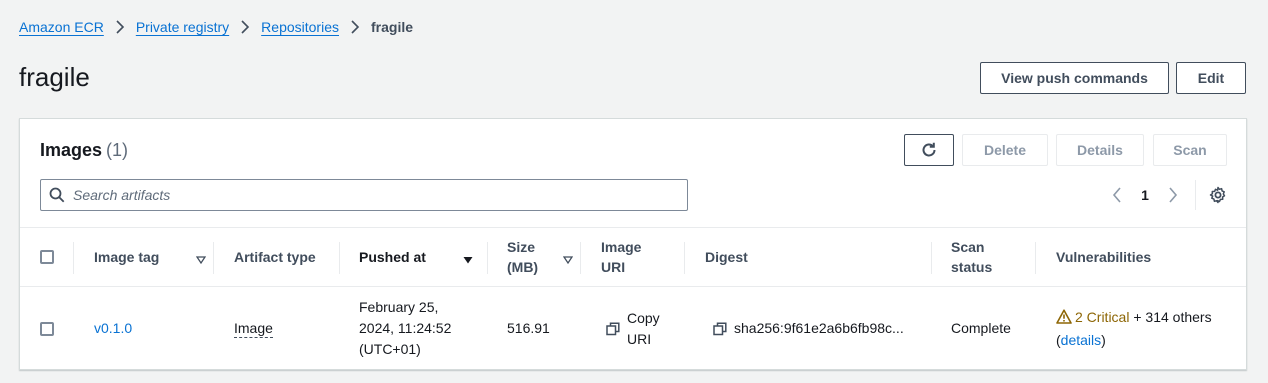  What do you see at coordinates (287, 328) in the screenshot?
I see `artifact-type-cell: Image` at bounding box center [287, 328].